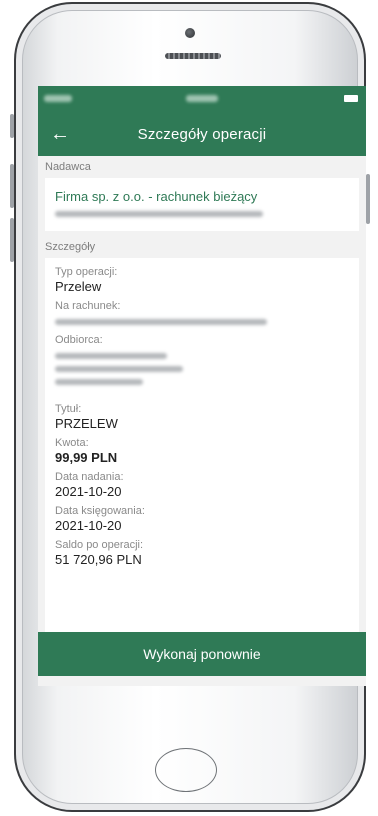  I want to click on status-carrier-blur, so click(58, 98).